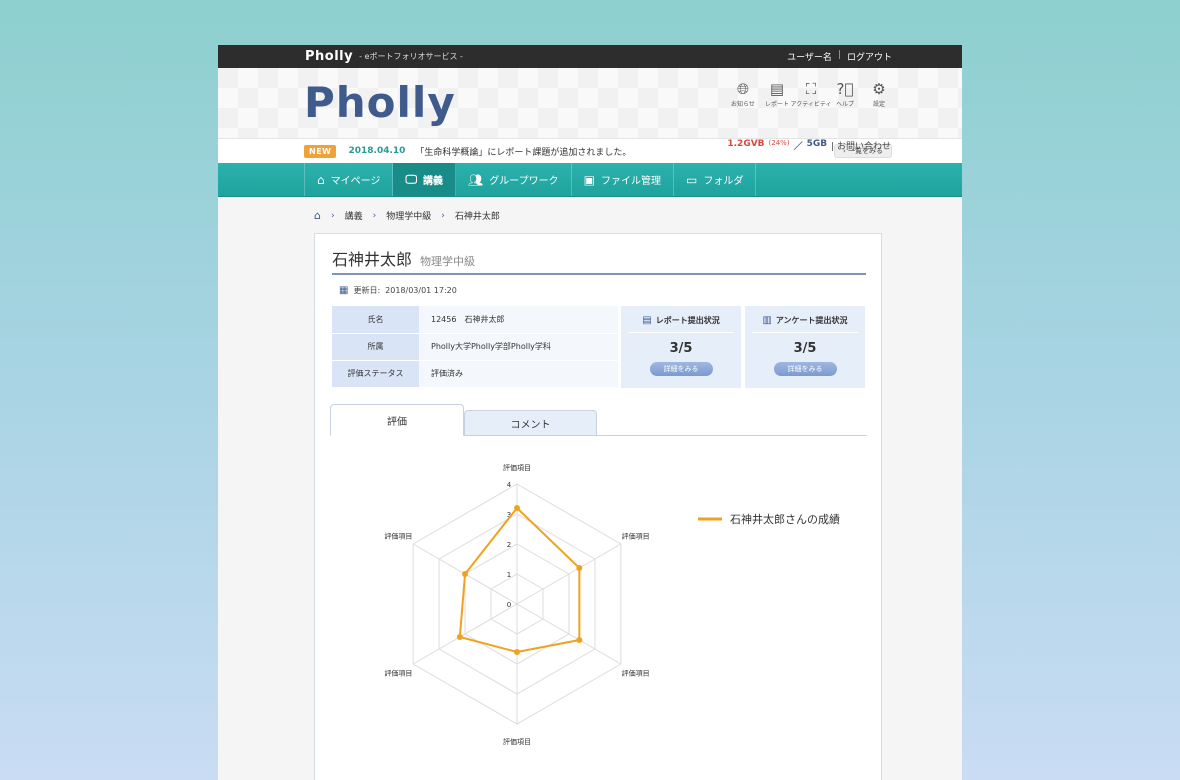 Image resolution: width=1180 pixels, height=780 pixels. What do you see at coordinates (599, 260) in the screenshot?
I see `page-title: 石神井太郎 物理学中級` at bounding box center [599, 260].